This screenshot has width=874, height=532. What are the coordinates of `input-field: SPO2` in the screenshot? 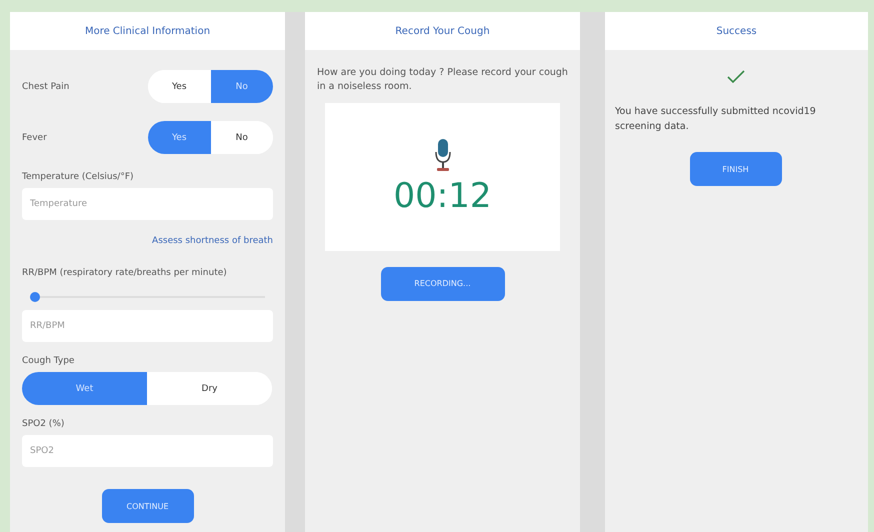 It's located at (147, 451).